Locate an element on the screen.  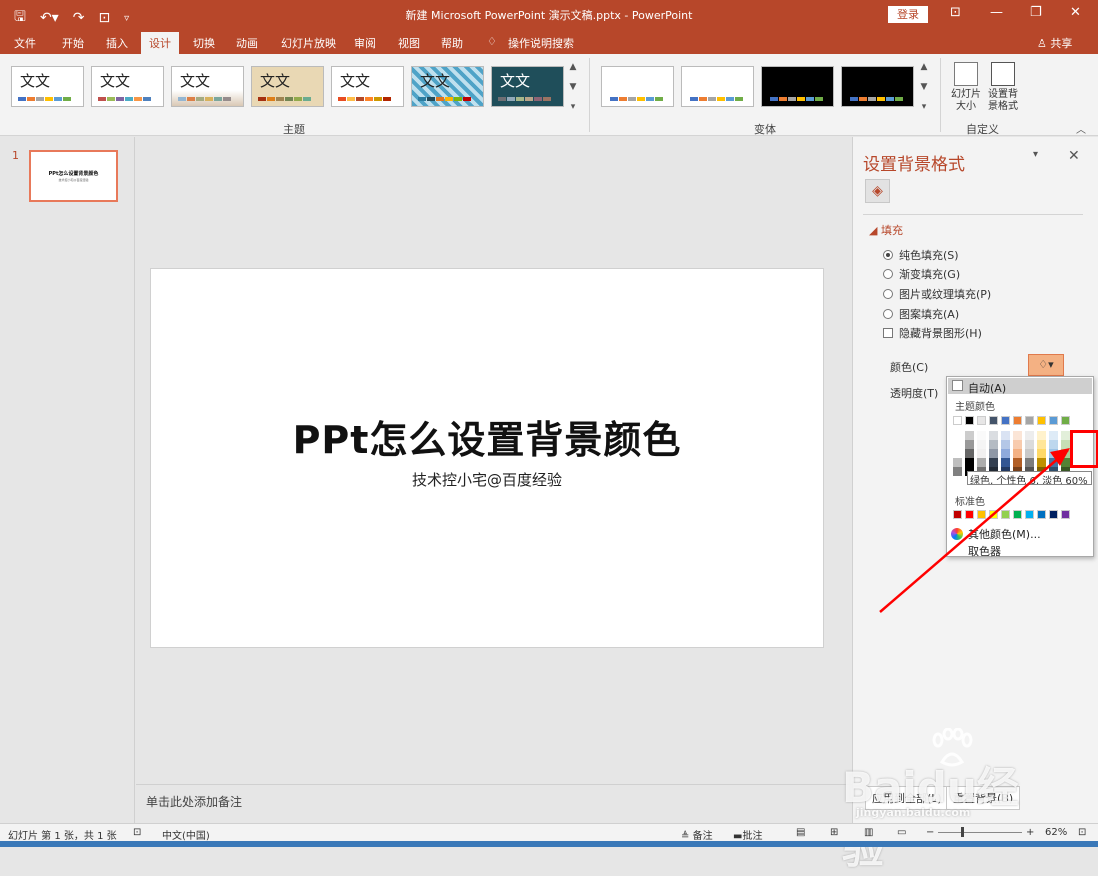
tab-slideshow: 幻灯片放映 is located at coordinates (308, 43).